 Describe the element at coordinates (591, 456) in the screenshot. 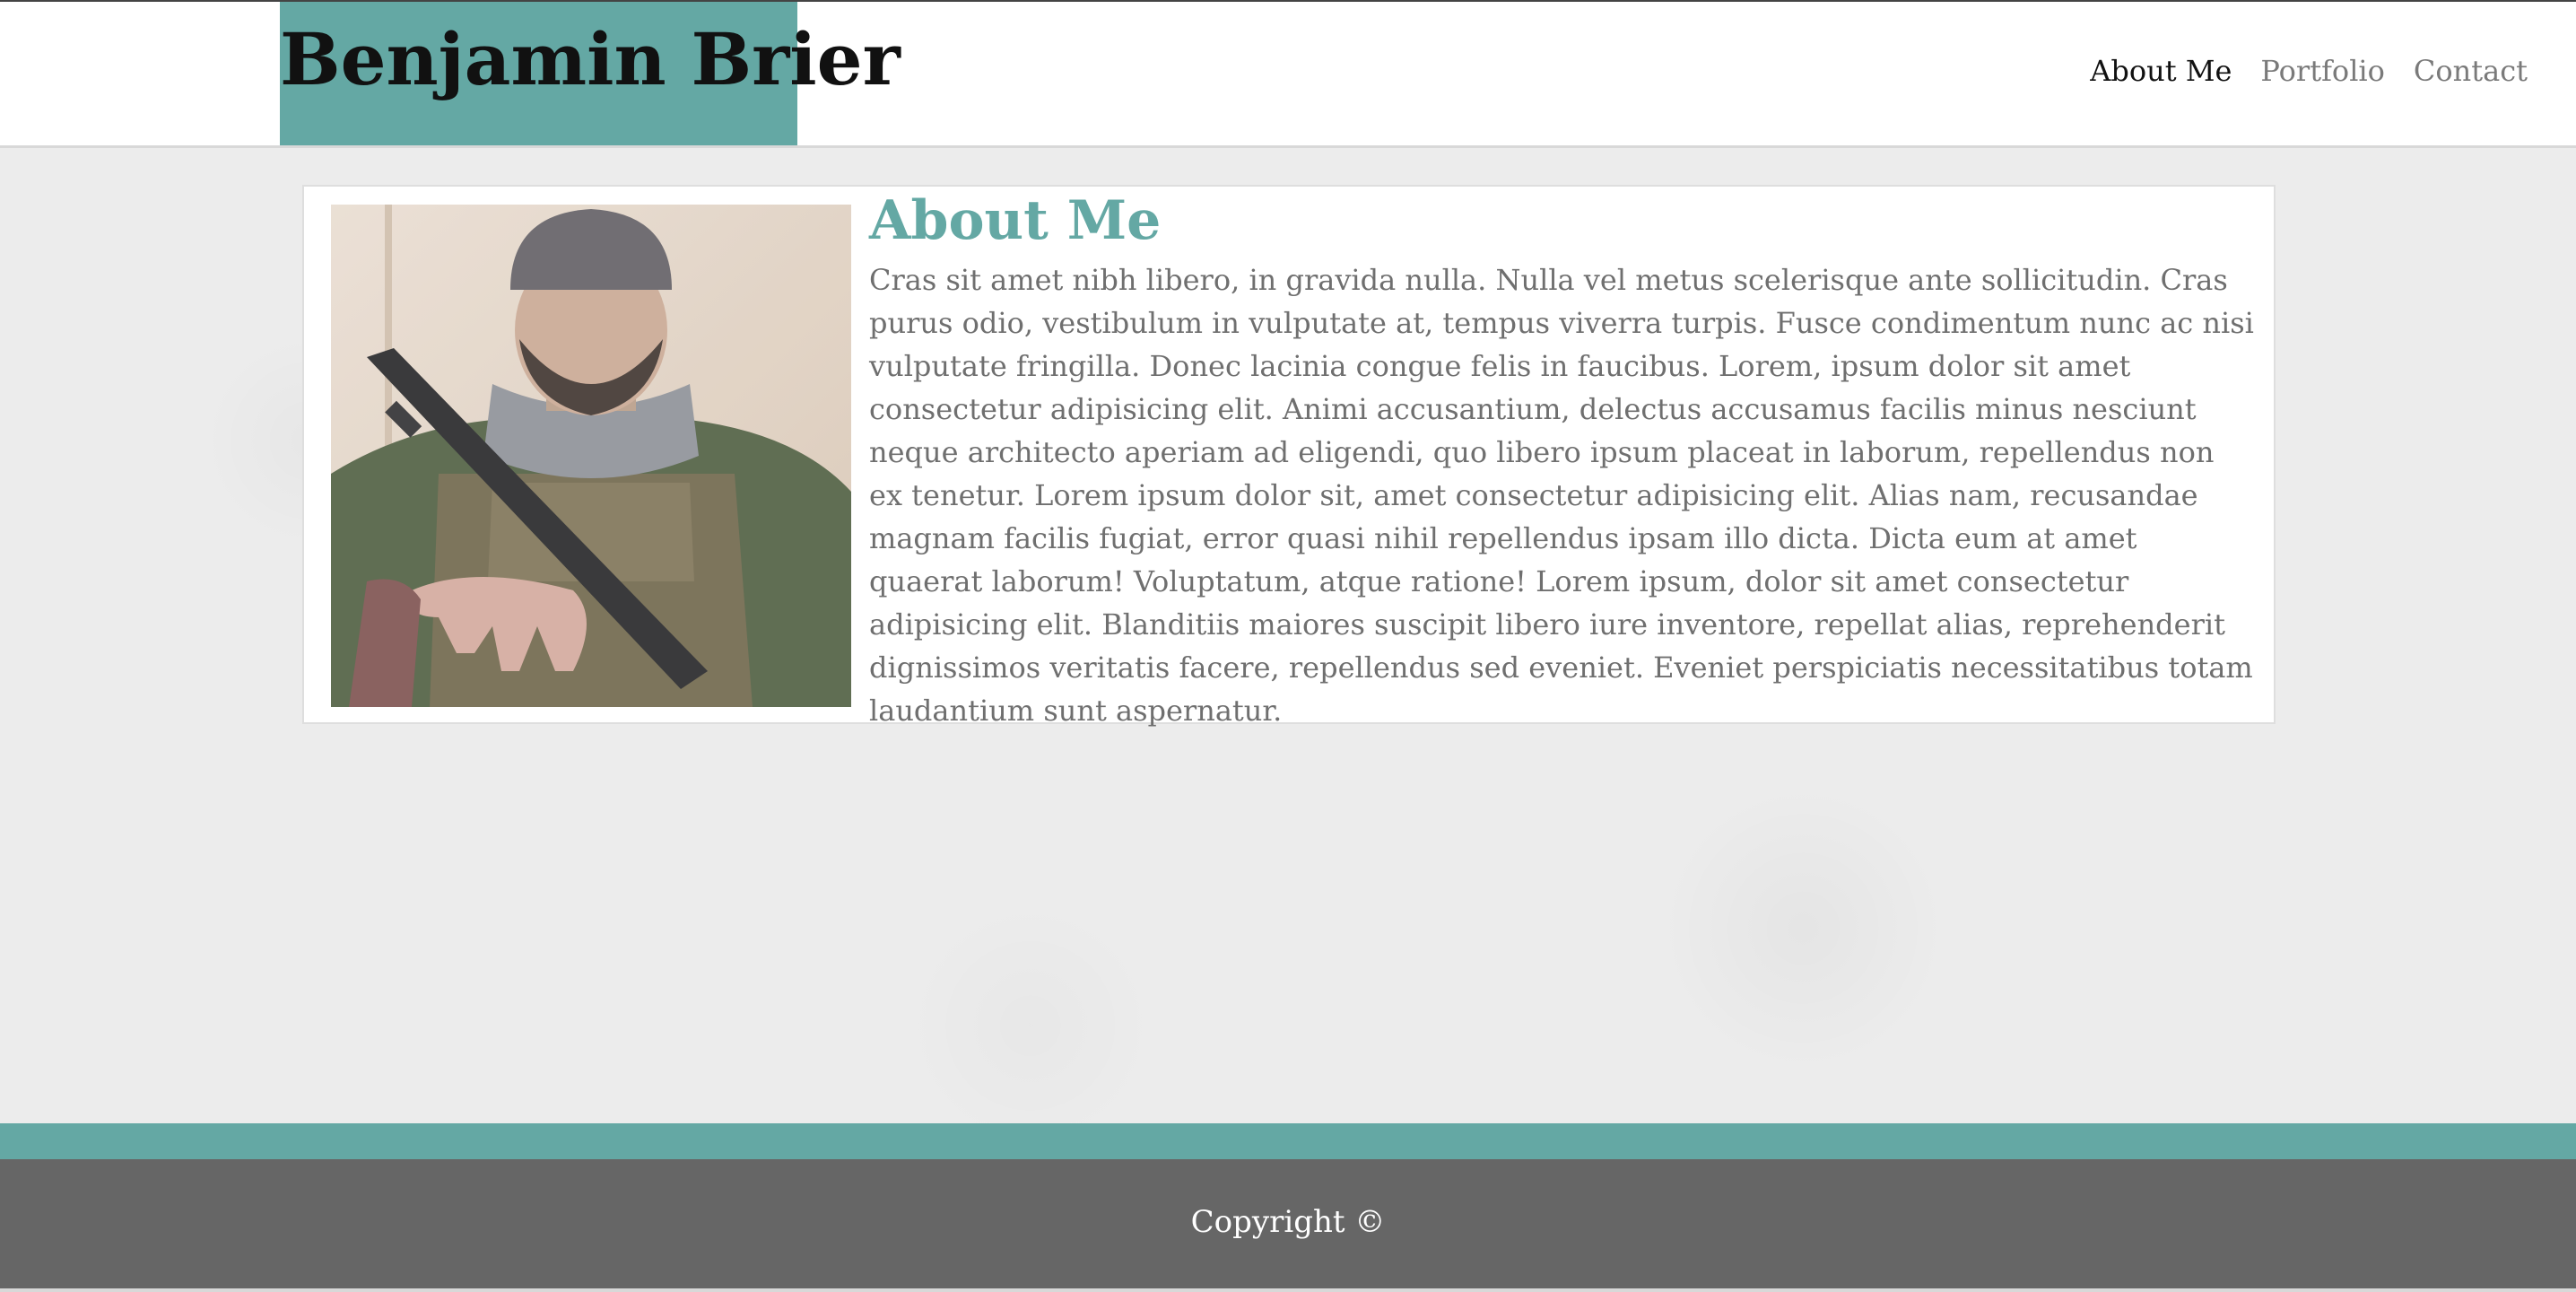

I see `profile-photo` at that location.